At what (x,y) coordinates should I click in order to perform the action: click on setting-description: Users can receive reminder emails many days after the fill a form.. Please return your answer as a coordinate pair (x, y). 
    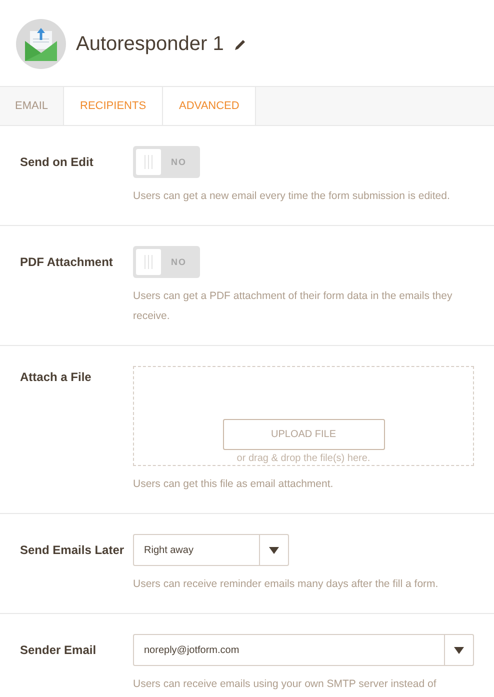
    Looking at the image, I should click on (286, 584).